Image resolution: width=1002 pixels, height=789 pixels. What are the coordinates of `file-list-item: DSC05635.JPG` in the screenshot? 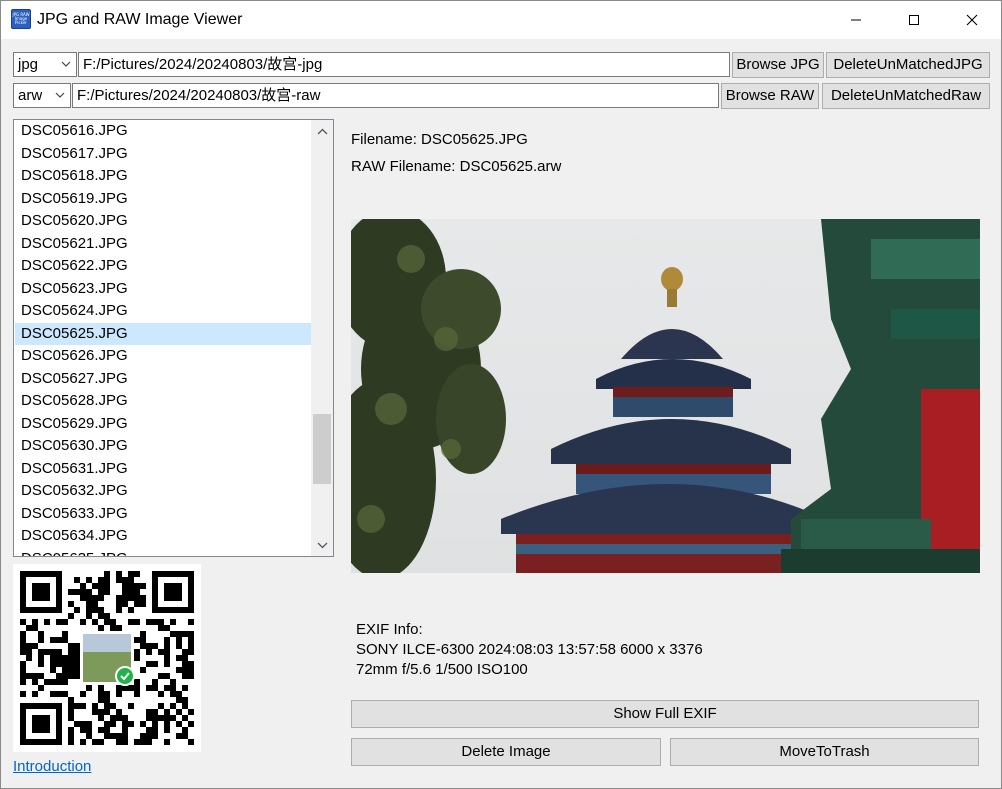 It's located at (163, 552).